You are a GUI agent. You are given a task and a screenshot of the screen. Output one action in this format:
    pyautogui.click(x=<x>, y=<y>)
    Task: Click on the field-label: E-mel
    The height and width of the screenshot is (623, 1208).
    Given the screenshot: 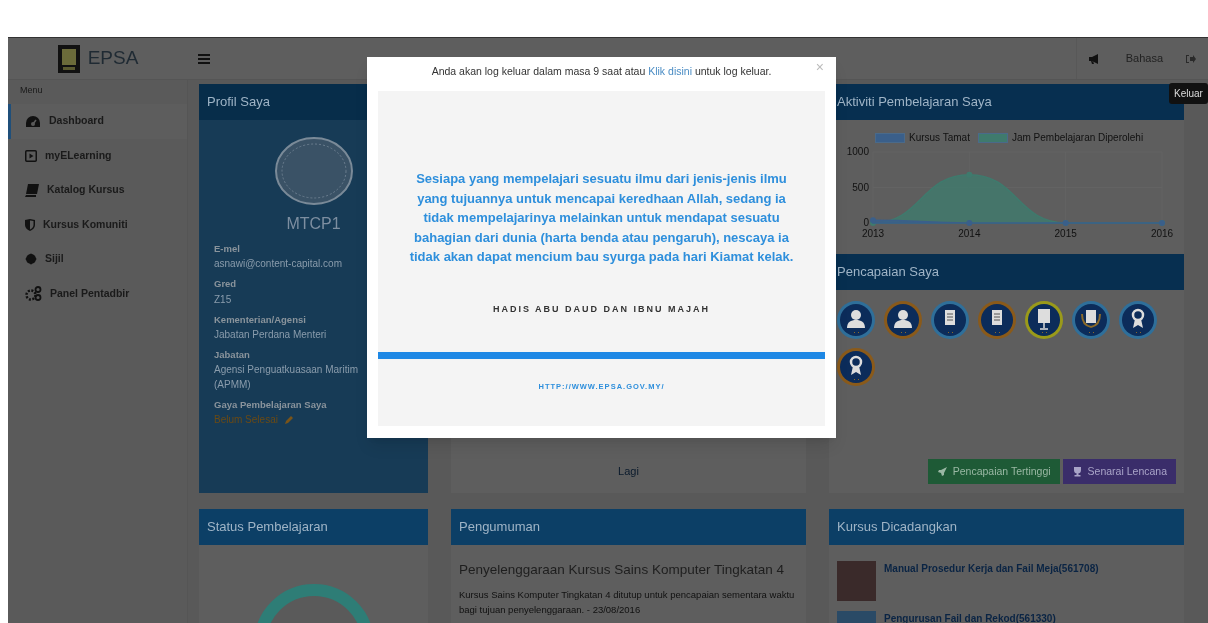 What is the action you would take?
    pyautogui.click(x=227, y=249)
    